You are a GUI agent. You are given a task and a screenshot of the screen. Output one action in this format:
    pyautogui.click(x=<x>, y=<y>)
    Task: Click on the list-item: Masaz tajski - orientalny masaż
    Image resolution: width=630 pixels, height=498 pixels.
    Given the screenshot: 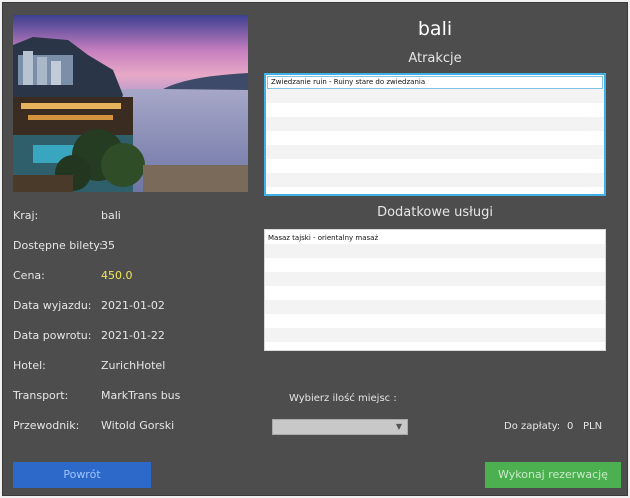 What is the action you would take?
    pyautogui.click(x=435, y=238)
    